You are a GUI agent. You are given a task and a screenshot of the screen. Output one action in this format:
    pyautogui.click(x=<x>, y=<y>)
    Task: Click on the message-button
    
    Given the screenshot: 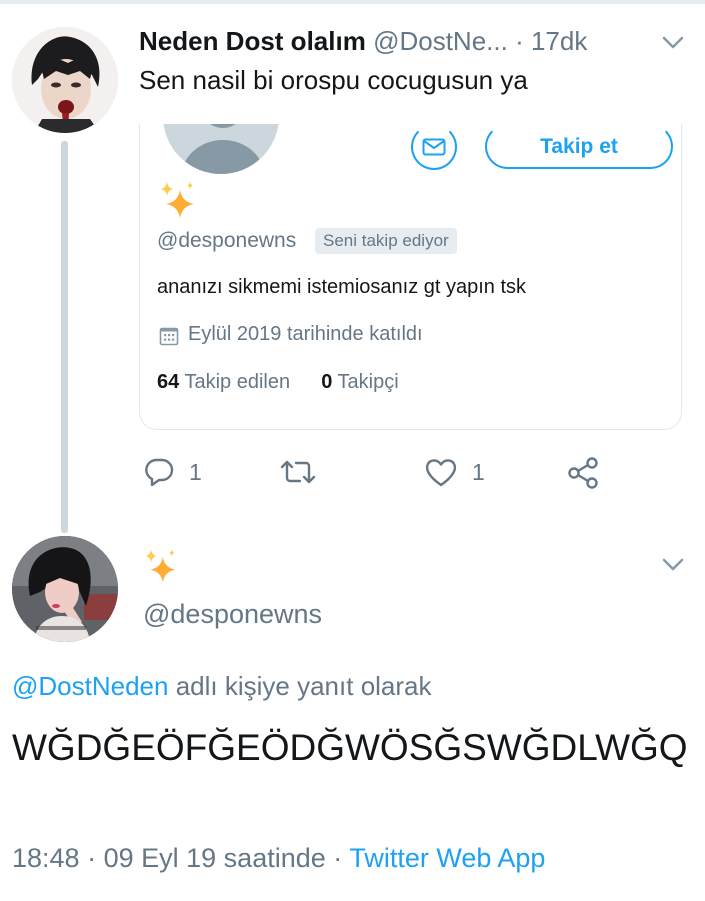 What is the action you would take?
    pyautogui.click(x=434, y=147)
    